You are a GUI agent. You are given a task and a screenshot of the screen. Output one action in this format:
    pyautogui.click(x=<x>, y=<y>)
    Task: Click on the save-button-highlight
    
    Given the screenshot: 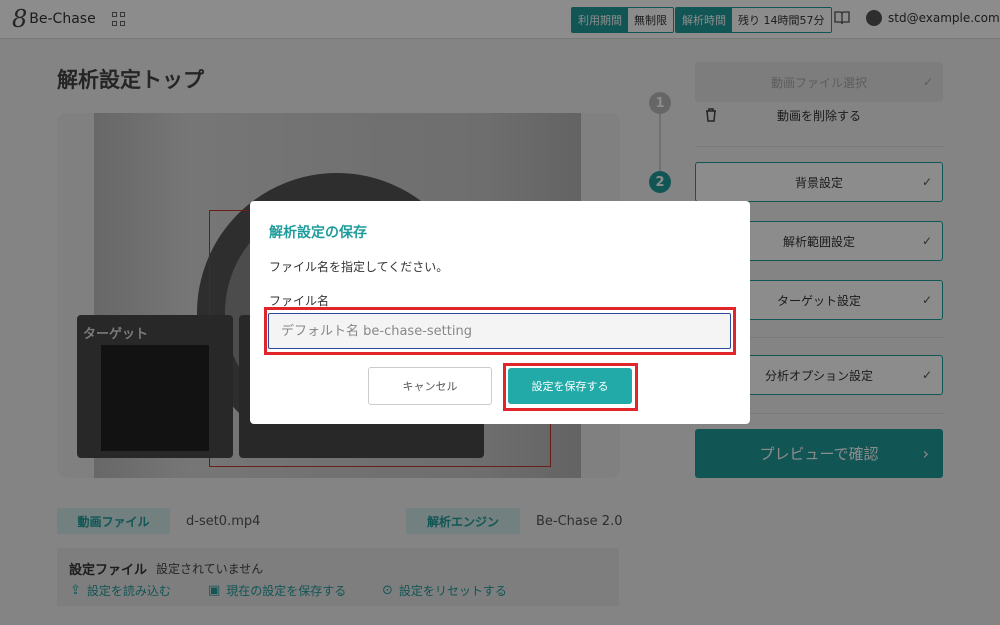 What is the action you would take?
    pyautogui.click(x=570, y=387)
    